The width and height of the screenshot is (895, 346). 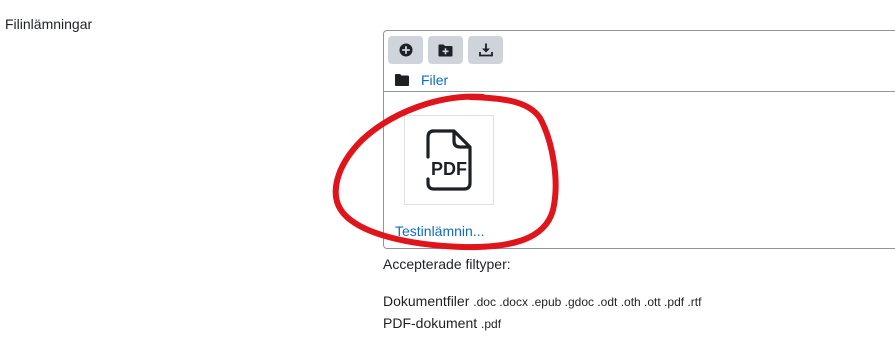 I want to click on file-manager-toolbar, so click(x=445, y=50).